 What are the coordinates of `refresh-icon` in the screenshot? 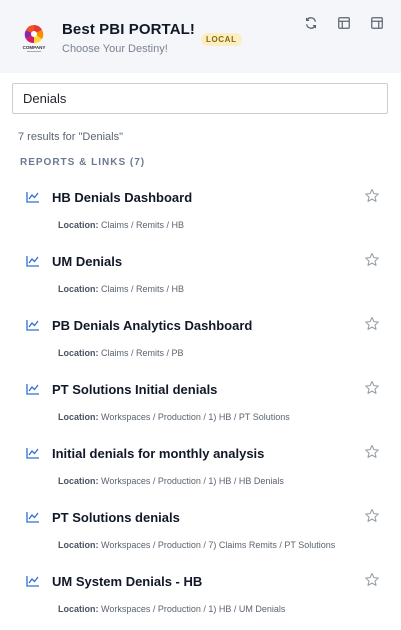 It's located at (311, 23).